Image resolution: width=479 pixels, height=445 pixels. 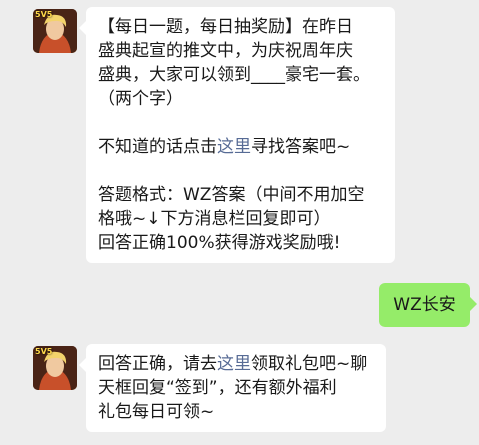 What do you see at coordinates (225, 51) in the screenshot?
I see `message-line: 盛典起宣的推文中，为庆祝周年庆` at bounding box center [225, 51].